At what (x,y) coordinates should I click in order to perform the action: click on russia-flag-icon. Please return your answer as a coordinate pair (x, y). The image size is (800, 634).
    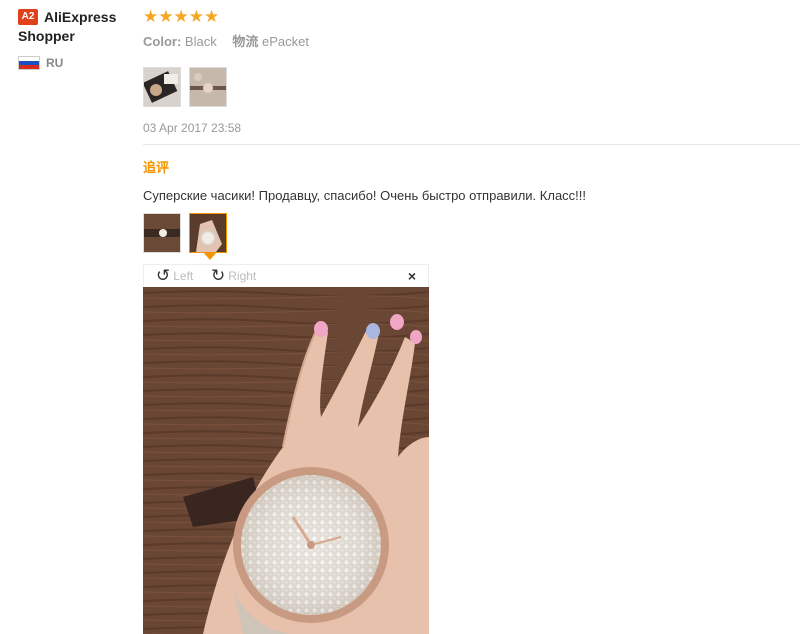
    Looking at the image, I should click on (29, 63).